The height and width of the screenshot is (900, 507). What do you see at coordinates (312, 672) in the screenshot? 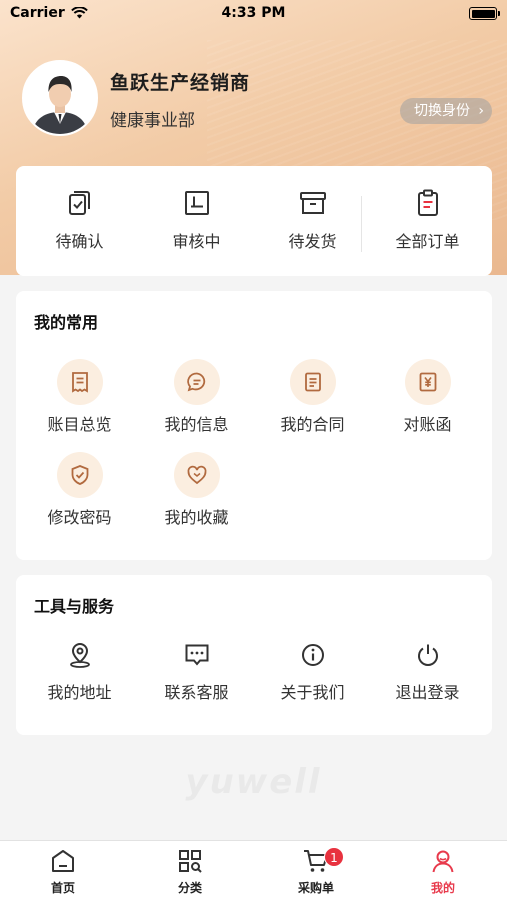
I see `about-us-item: 关于我们` at bounding box center [312, 672].